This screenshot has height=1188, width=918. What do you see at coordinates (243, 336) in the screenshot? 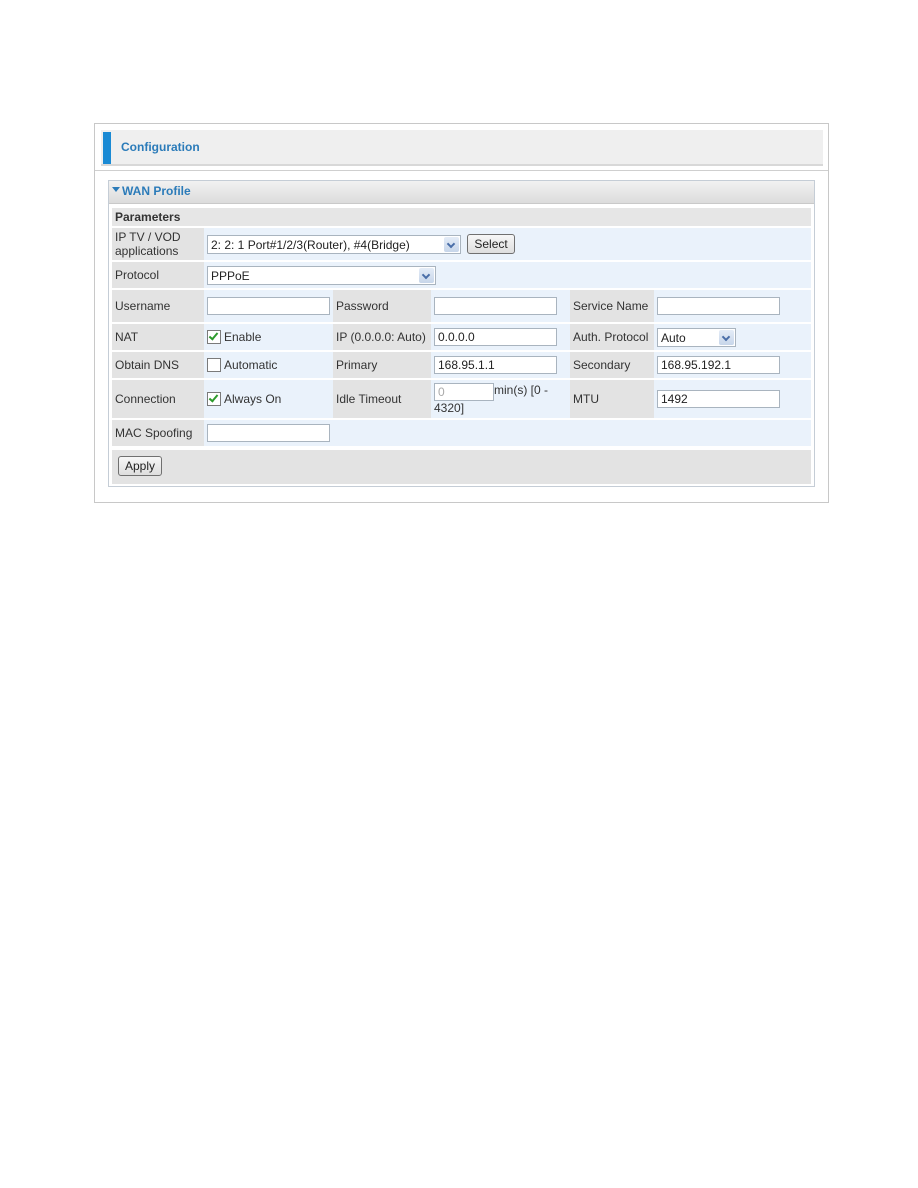
I see `nat-enable-label: Enable` at bounding box center [243, 336].